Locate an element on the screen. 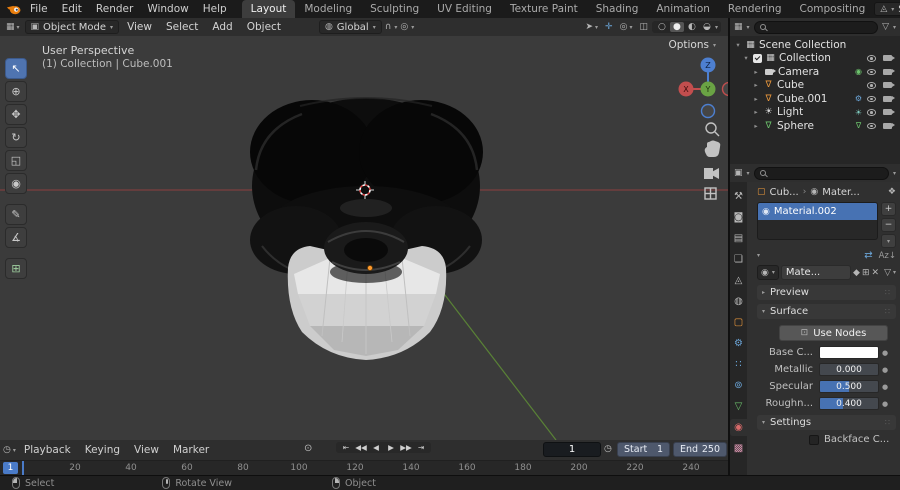  workspace-tab-layout: Layout is located at coordinates (268, 9).